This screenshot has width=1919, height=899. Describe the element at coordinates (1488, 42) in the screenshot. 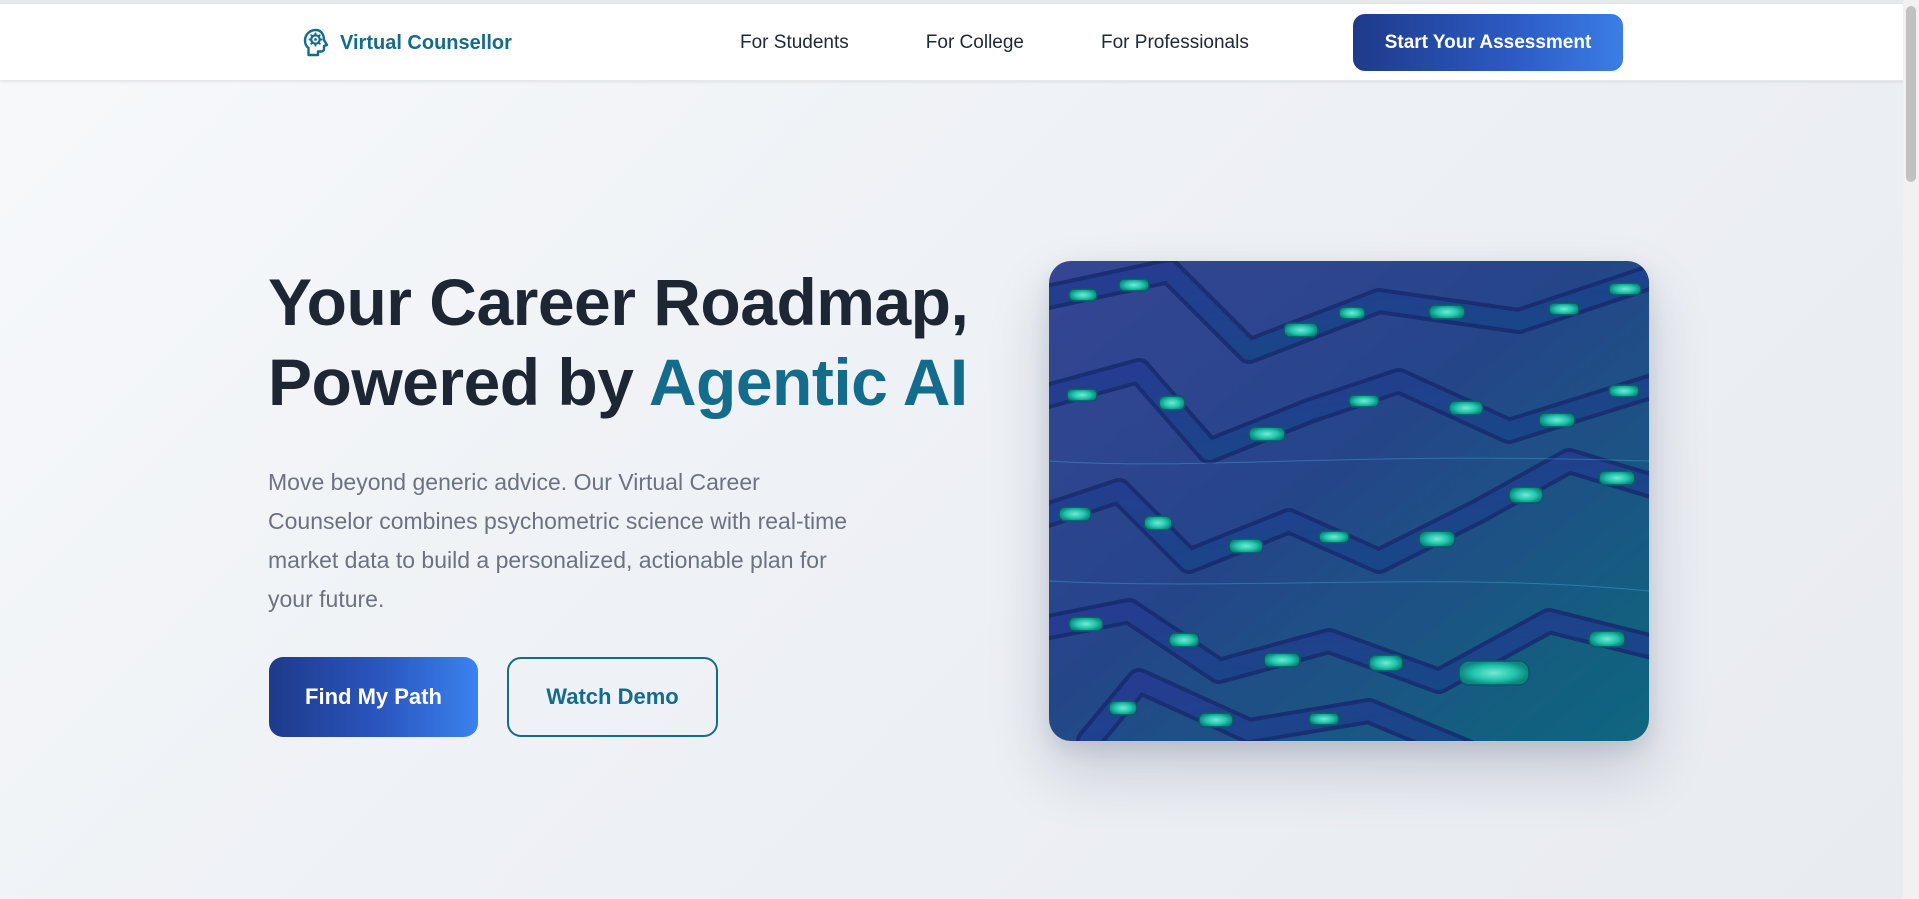

I see `start-assessment-button: Start Your Assessment` at that location.